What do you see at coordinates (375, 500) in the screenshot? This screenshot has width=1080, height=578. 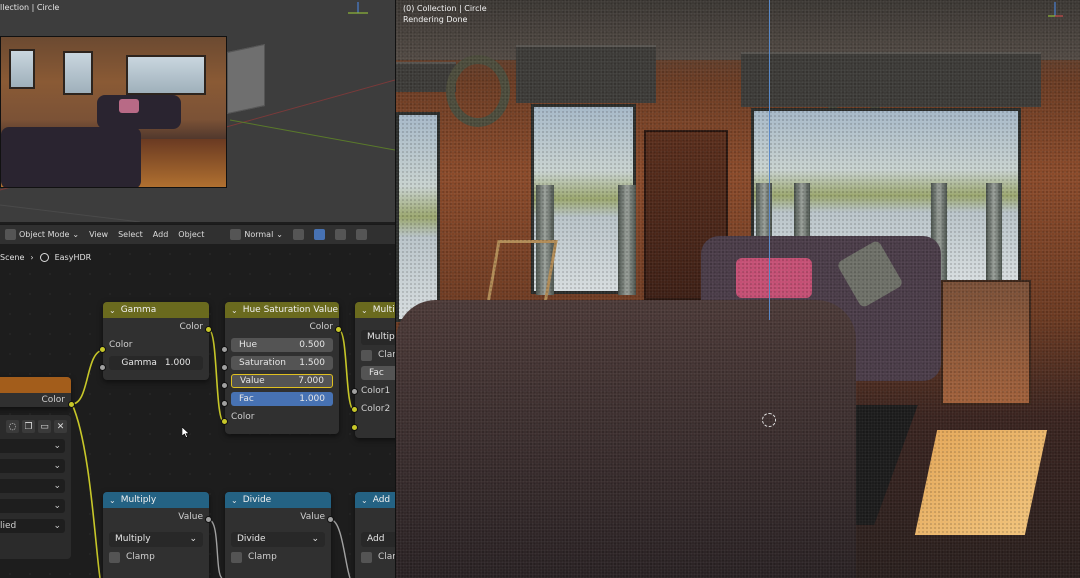 I see `math-add-header: ⌄ Add` at bounding box center [375, 500].